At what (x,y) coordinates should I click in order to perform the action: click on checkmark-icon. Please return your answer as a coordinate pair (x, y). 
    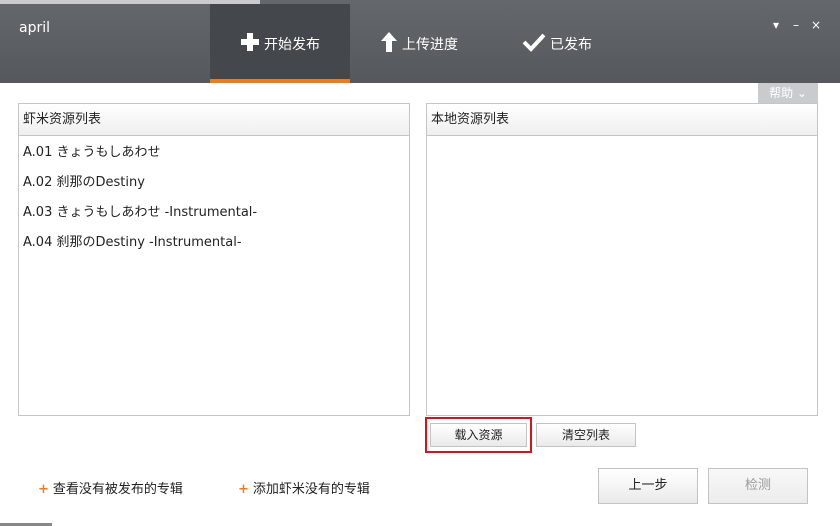
    Looking at the image, I should click on (534, 44).